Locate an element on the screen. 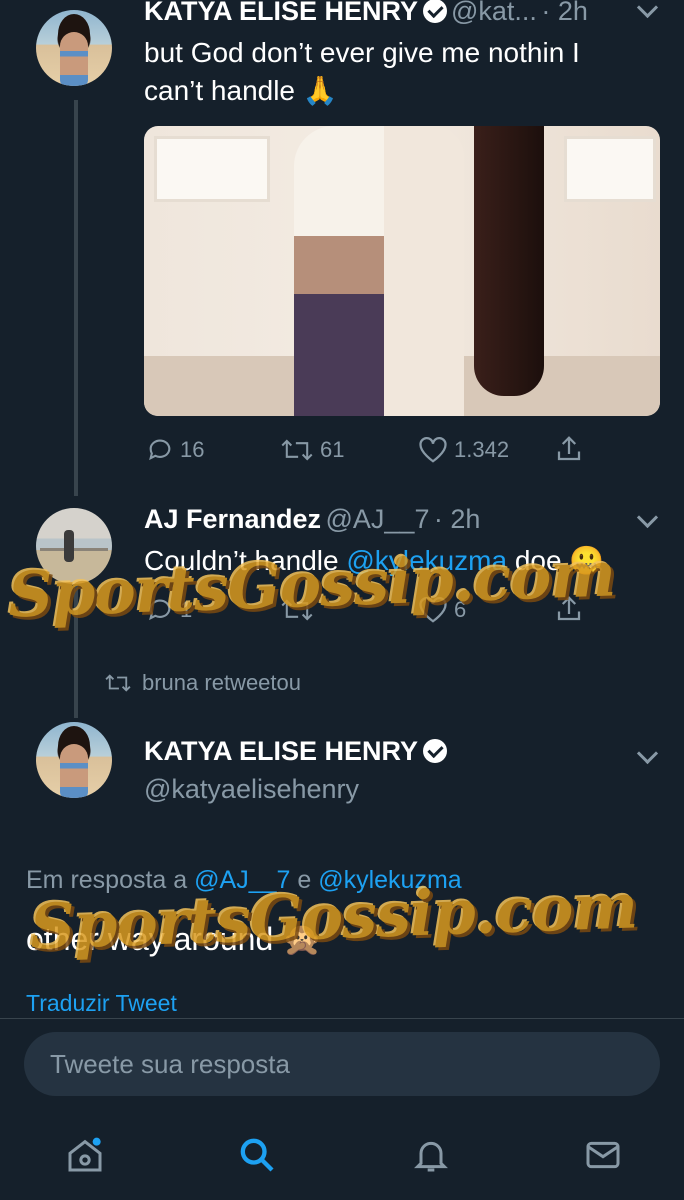 Image resolution: width=684 pixels, height=1200 pixels. tab-notifications is located at coordinates (431, 1155).